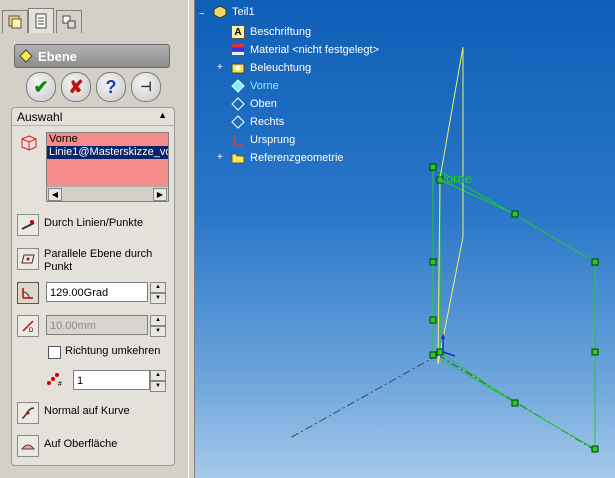 Image resolution: width=615 pixels, height=478 pixels. Describe the element at coordinates (28, 446) in the screenshot. I see `surface-icon` at that location.